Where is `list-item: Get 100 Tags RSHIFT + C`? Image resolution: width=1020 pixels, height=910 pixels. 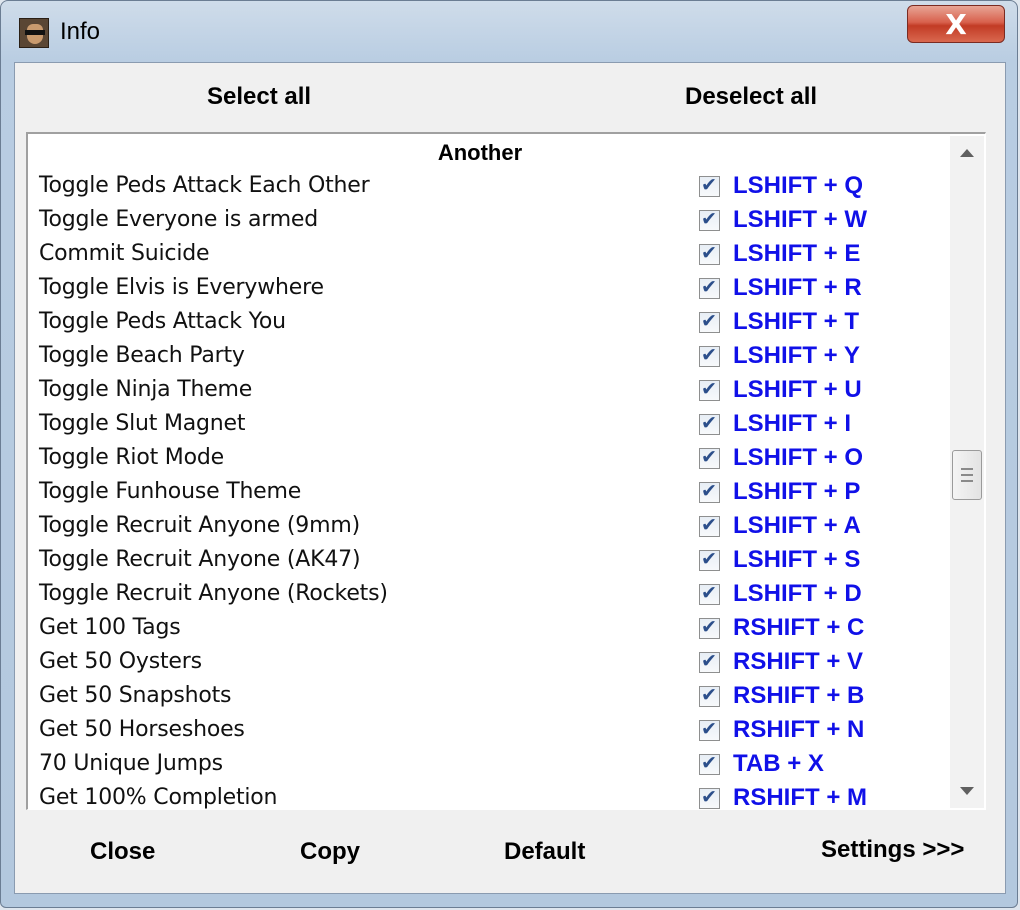 list-item: Get 100 Tags RSHIFT + C is located at coordinates (500, 631).